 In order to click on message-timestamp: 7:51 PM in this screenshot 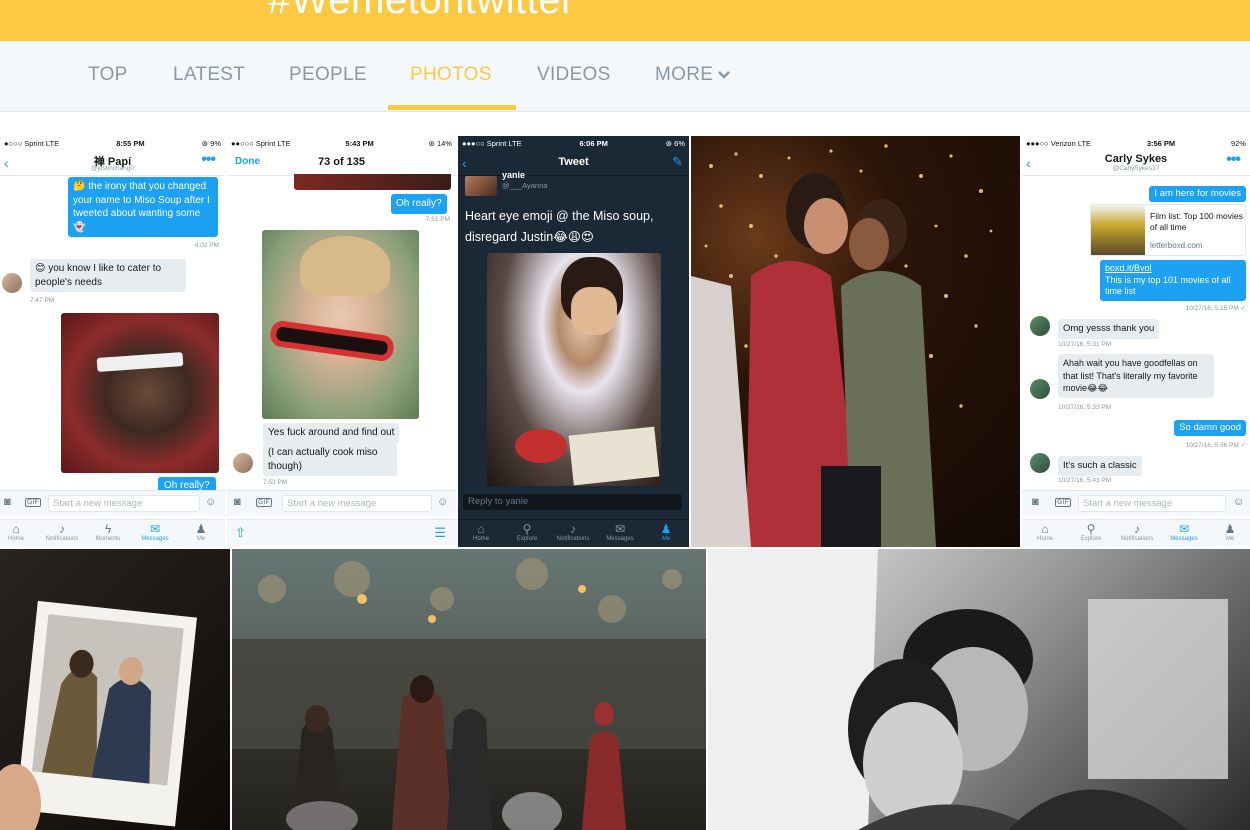, I will do `click(437, 219)`.